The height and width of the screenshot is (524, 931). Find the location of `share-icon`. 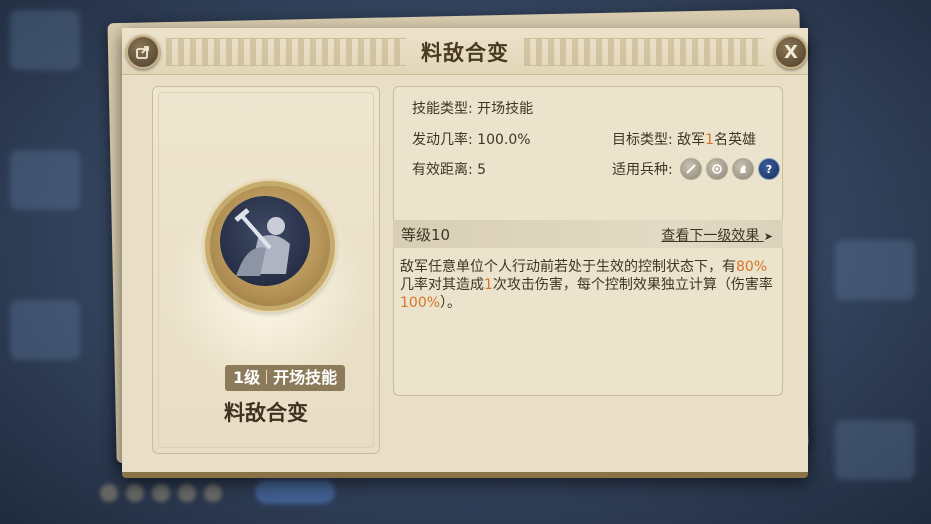

share-icon is located at coordinates (142, 52).